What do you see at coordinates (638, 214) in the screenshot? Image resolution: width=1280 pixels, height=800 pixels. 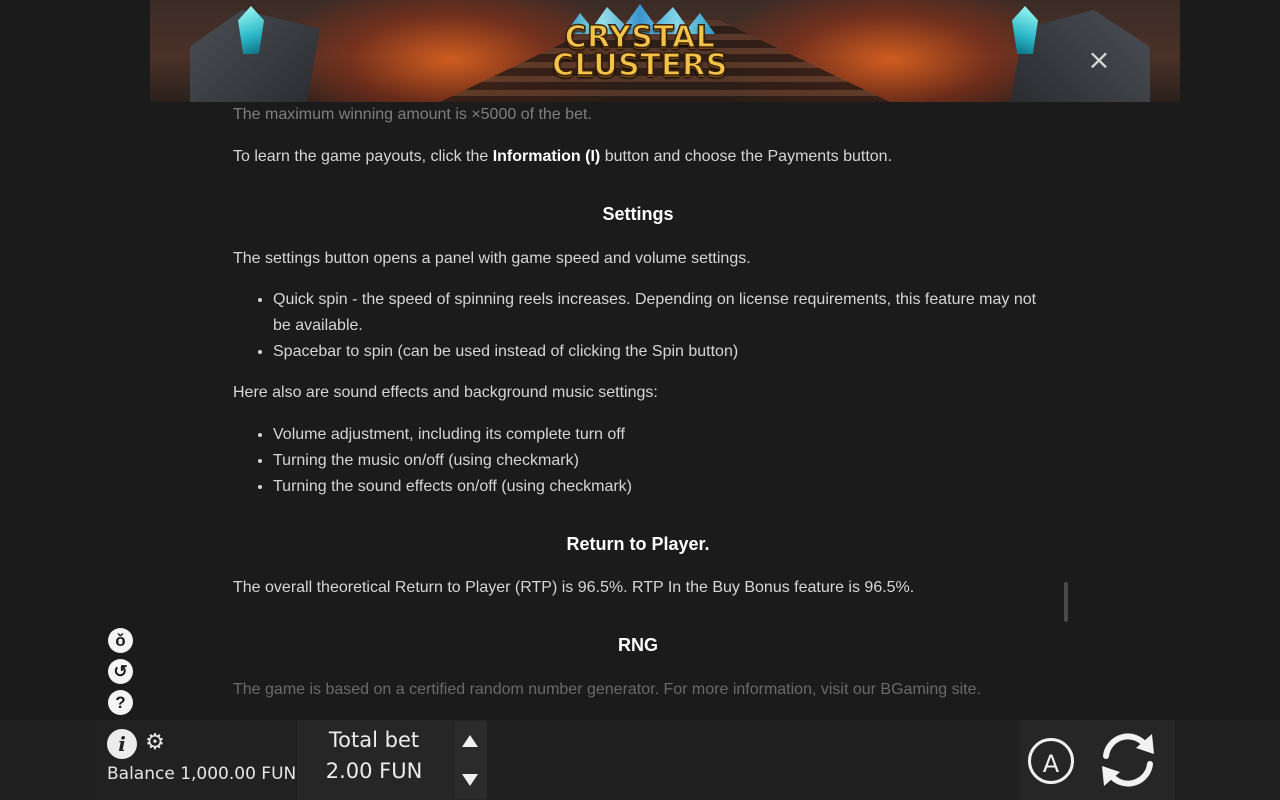 I see `settings-heading: Settings` at bounding box center [638, 214].